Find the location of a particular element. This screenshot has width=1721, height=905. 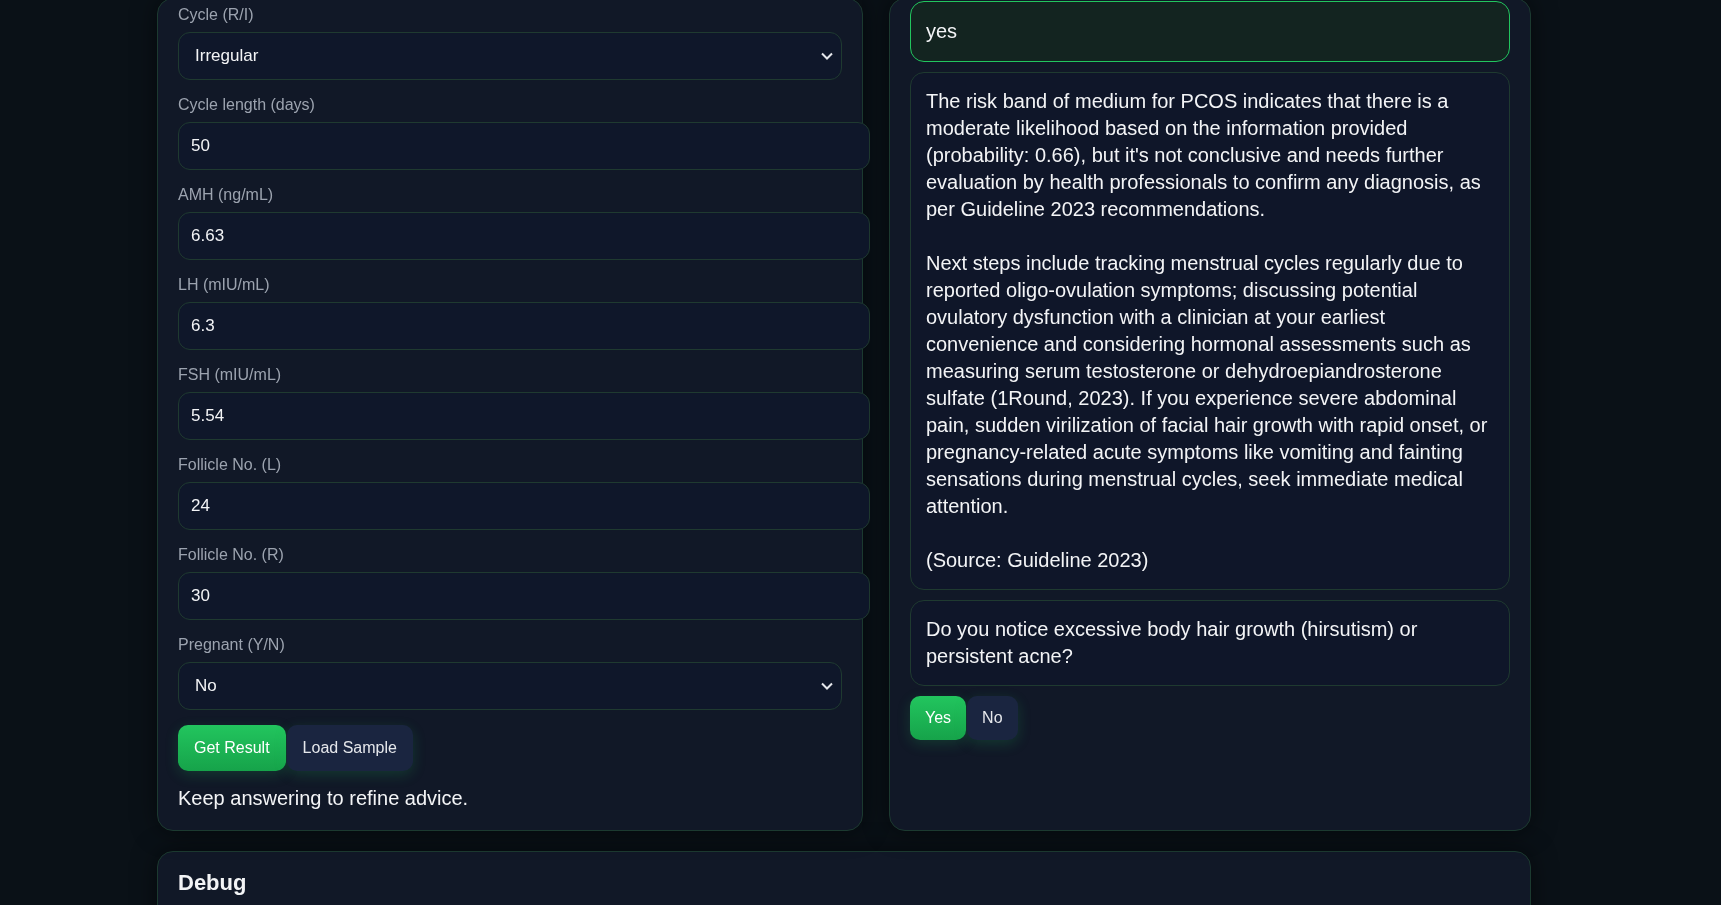

input-field: 30 is located at coordinates (524, 596).